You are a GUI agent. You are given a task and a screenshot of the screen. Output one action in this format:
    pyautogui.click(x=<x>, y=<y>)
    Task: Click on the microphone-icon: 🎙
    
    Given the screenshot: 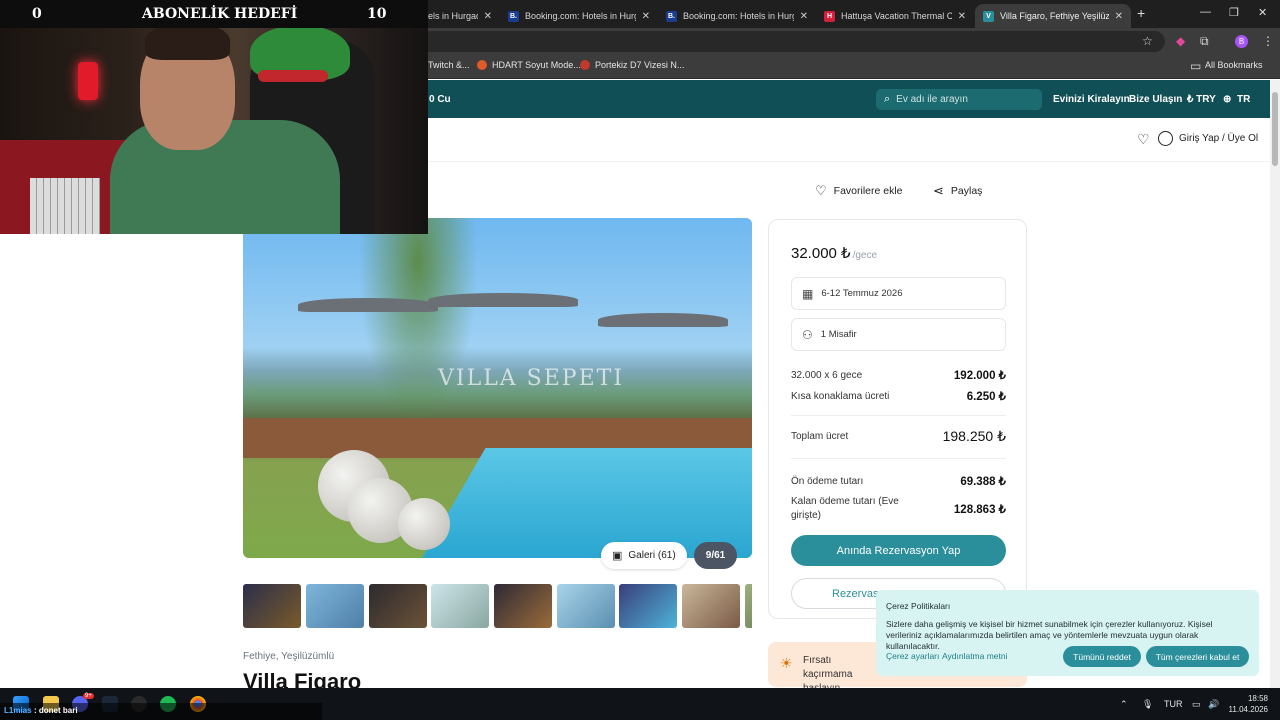 What is the action you would take?
    pyautogui.click(x=1147, y=704)
    